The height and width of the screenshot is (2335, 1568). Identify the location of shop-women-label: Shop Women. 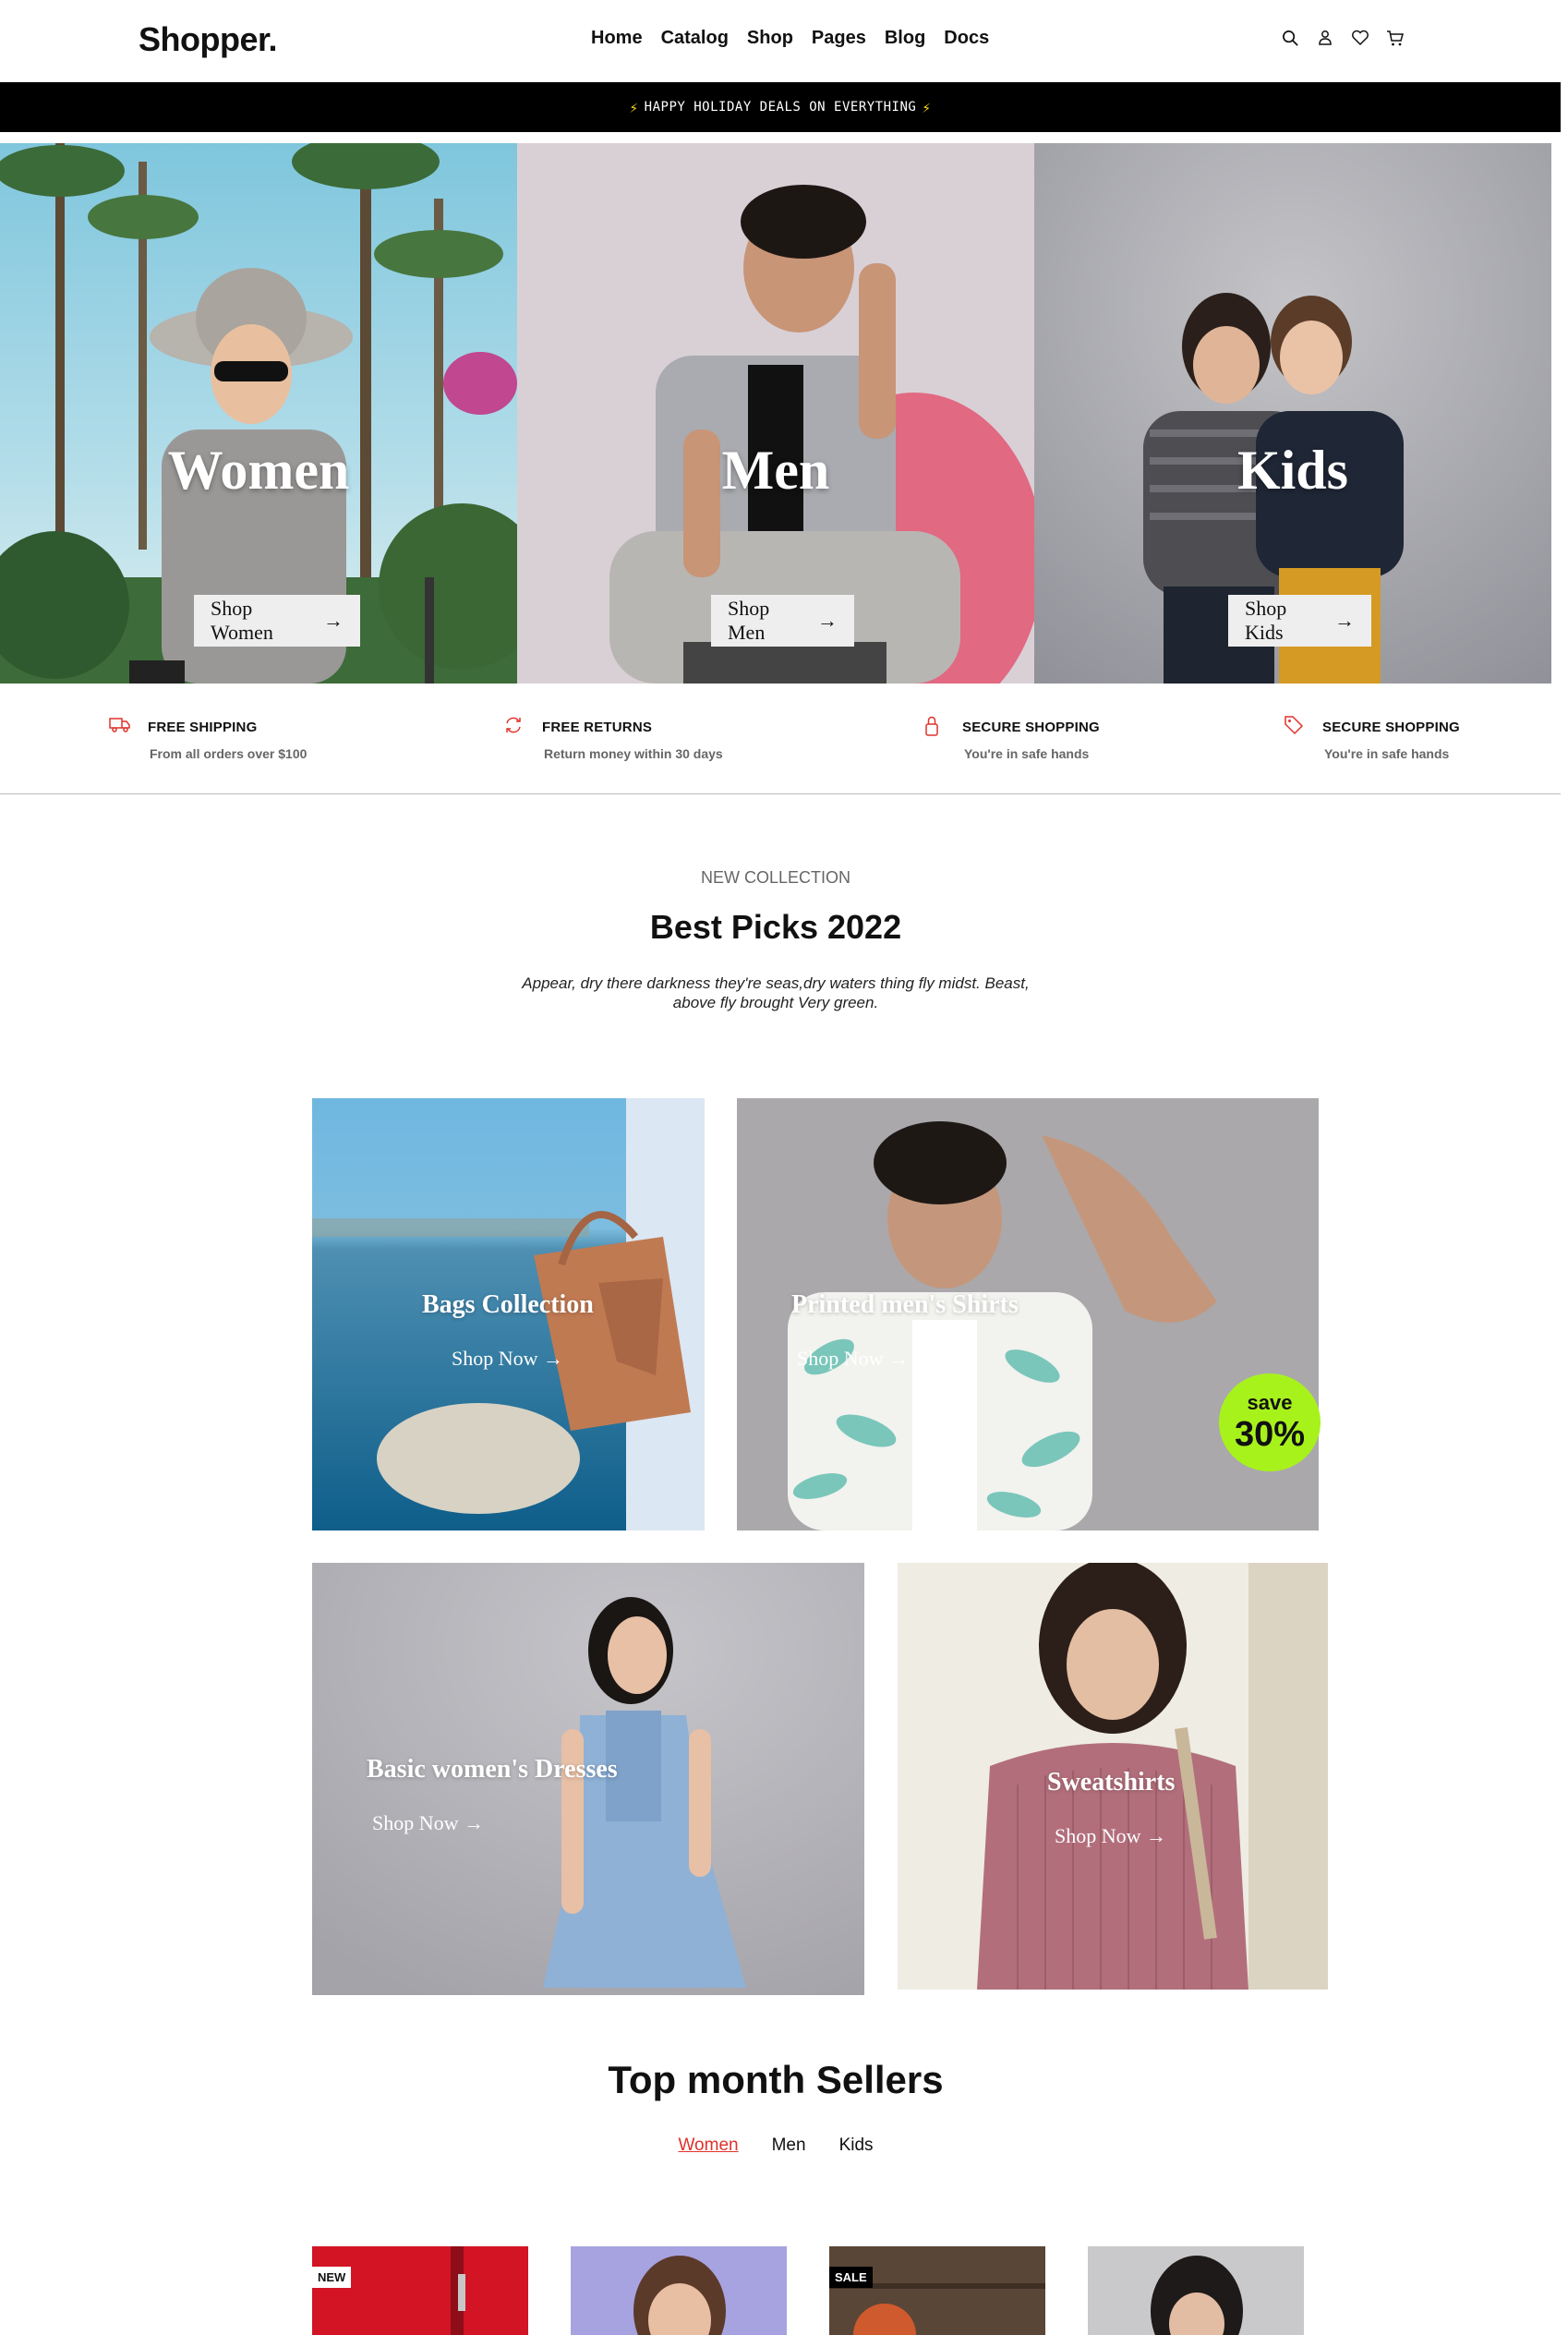
(242, 620).